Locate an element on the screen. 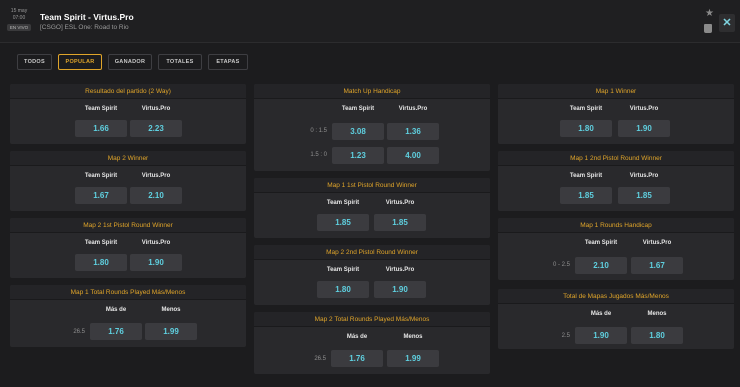  live-badge: EN VIVO is located at coordinates (19, 27).